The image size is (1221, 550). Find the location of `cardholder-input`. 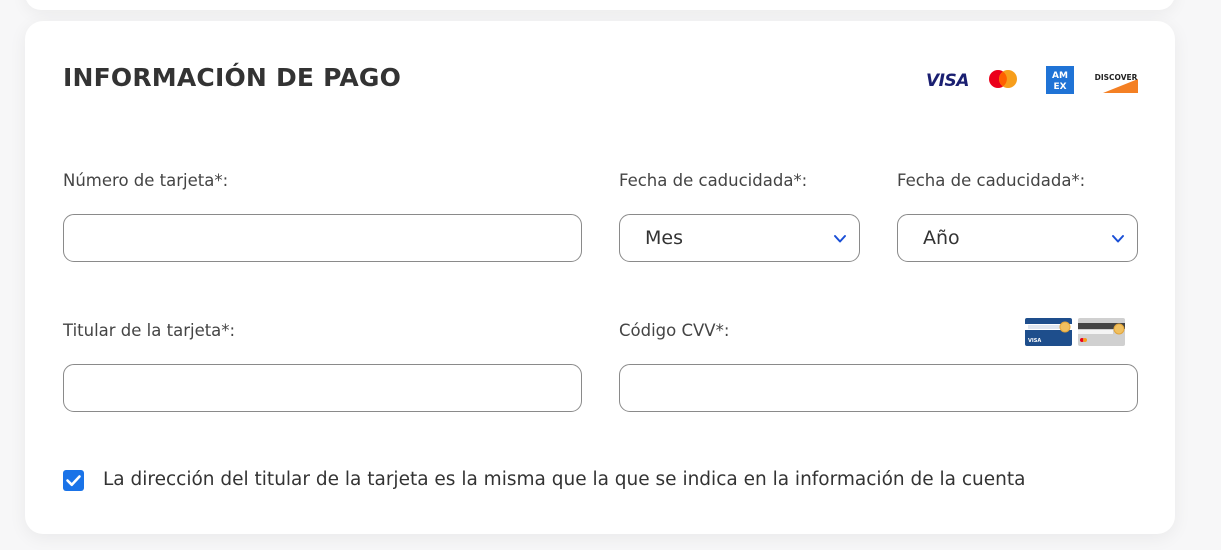

cardholder-input is located at coordinates (322, 388).